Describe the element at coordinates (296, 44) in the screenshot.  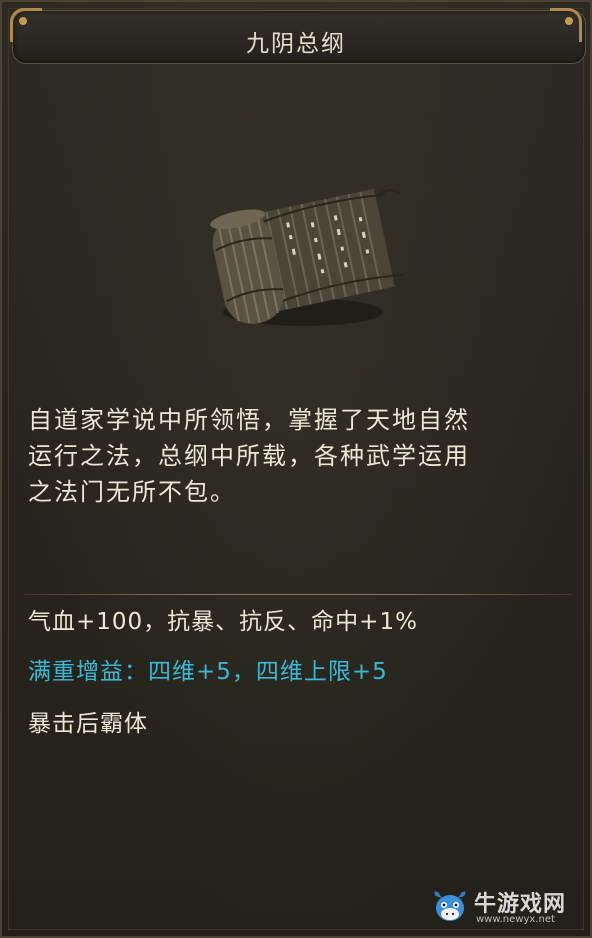
I see `item-title: 九阴总纲` at that location.